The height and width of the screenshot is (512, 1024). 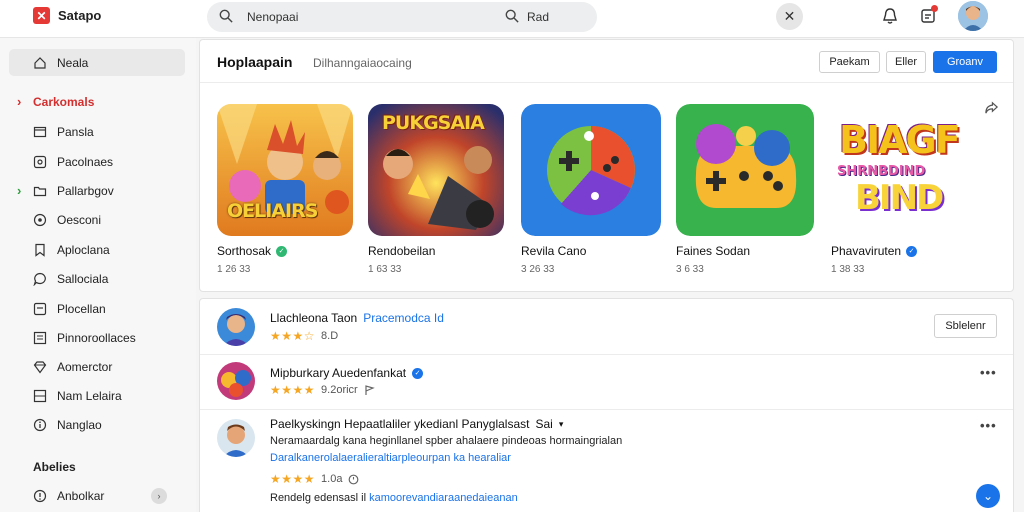 What do you see at coordinates (40, 424) in the screenshot?
I see `info-icon` at bounding box center [40, 424].